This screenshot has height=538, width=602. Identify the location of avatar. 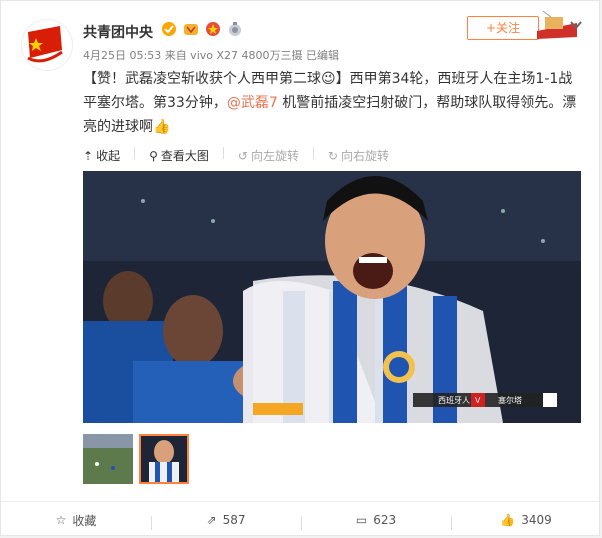
(47, 45).